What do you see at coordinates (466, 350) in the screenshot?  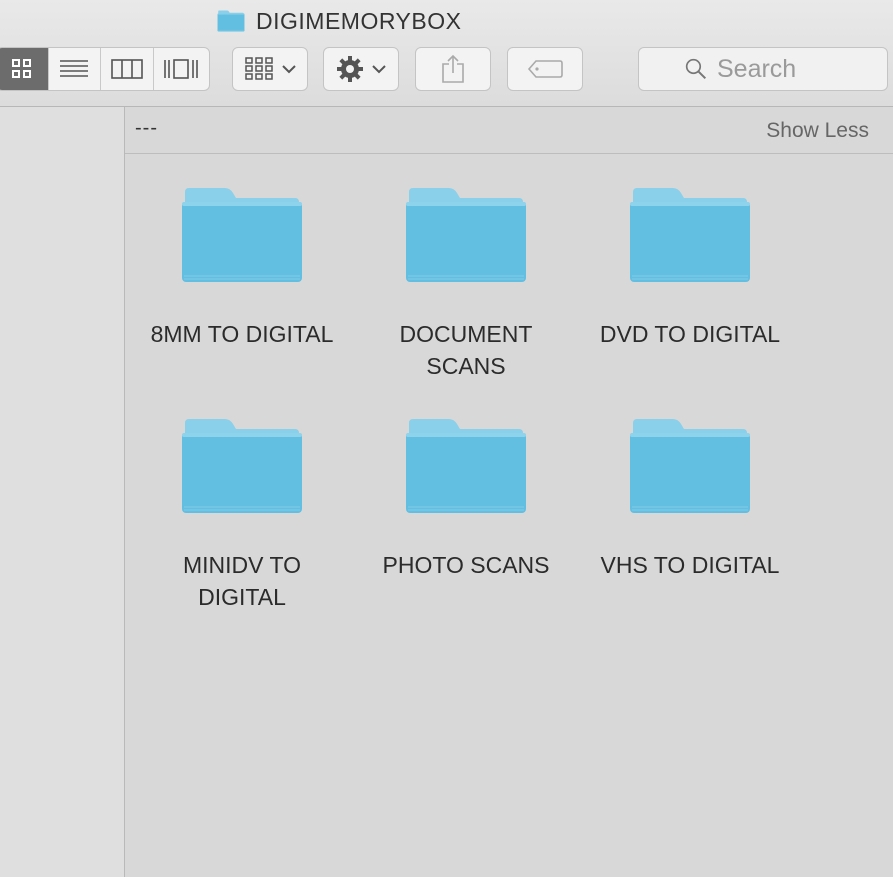 I see `folder-label: DOCUMENT SCANS` at bounding box center [466, 350].